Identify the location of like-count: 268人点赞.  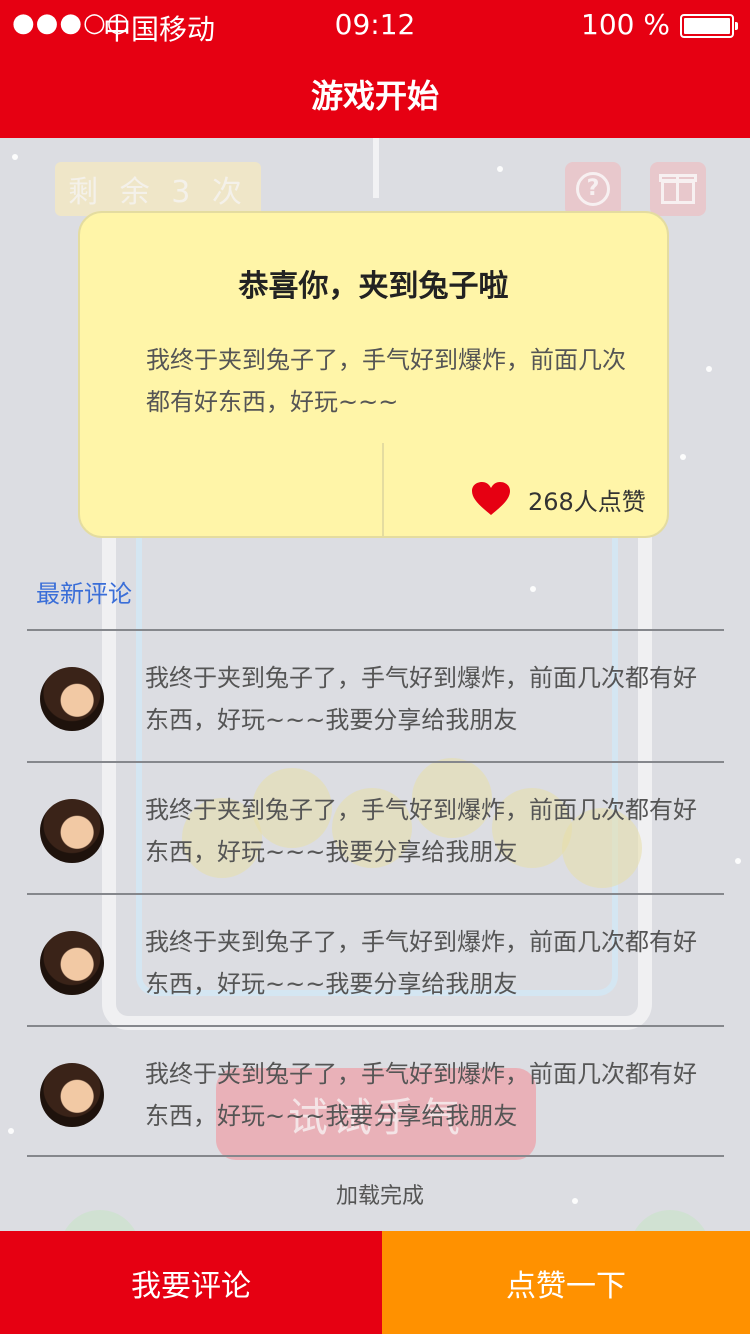
(587, 501).